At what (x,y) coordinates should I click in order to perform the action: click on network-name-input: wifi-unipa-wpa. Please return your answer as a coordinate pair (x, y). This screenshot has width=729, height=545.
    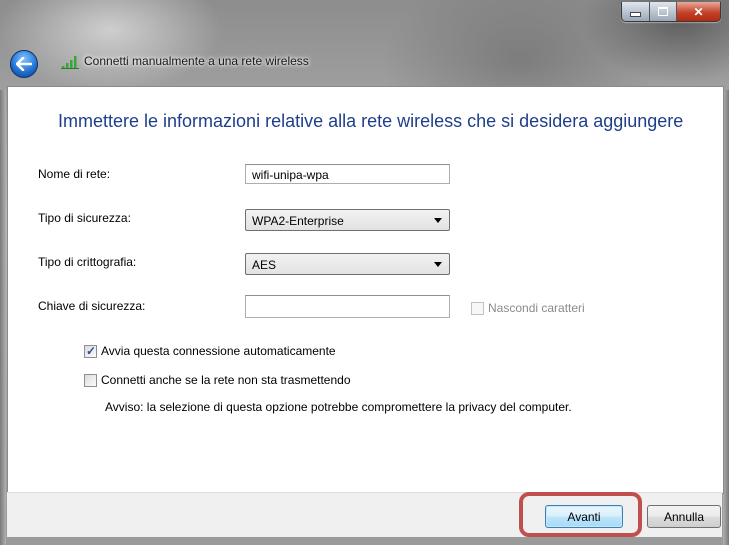
    Looking at the image, I should click on (347, 174).